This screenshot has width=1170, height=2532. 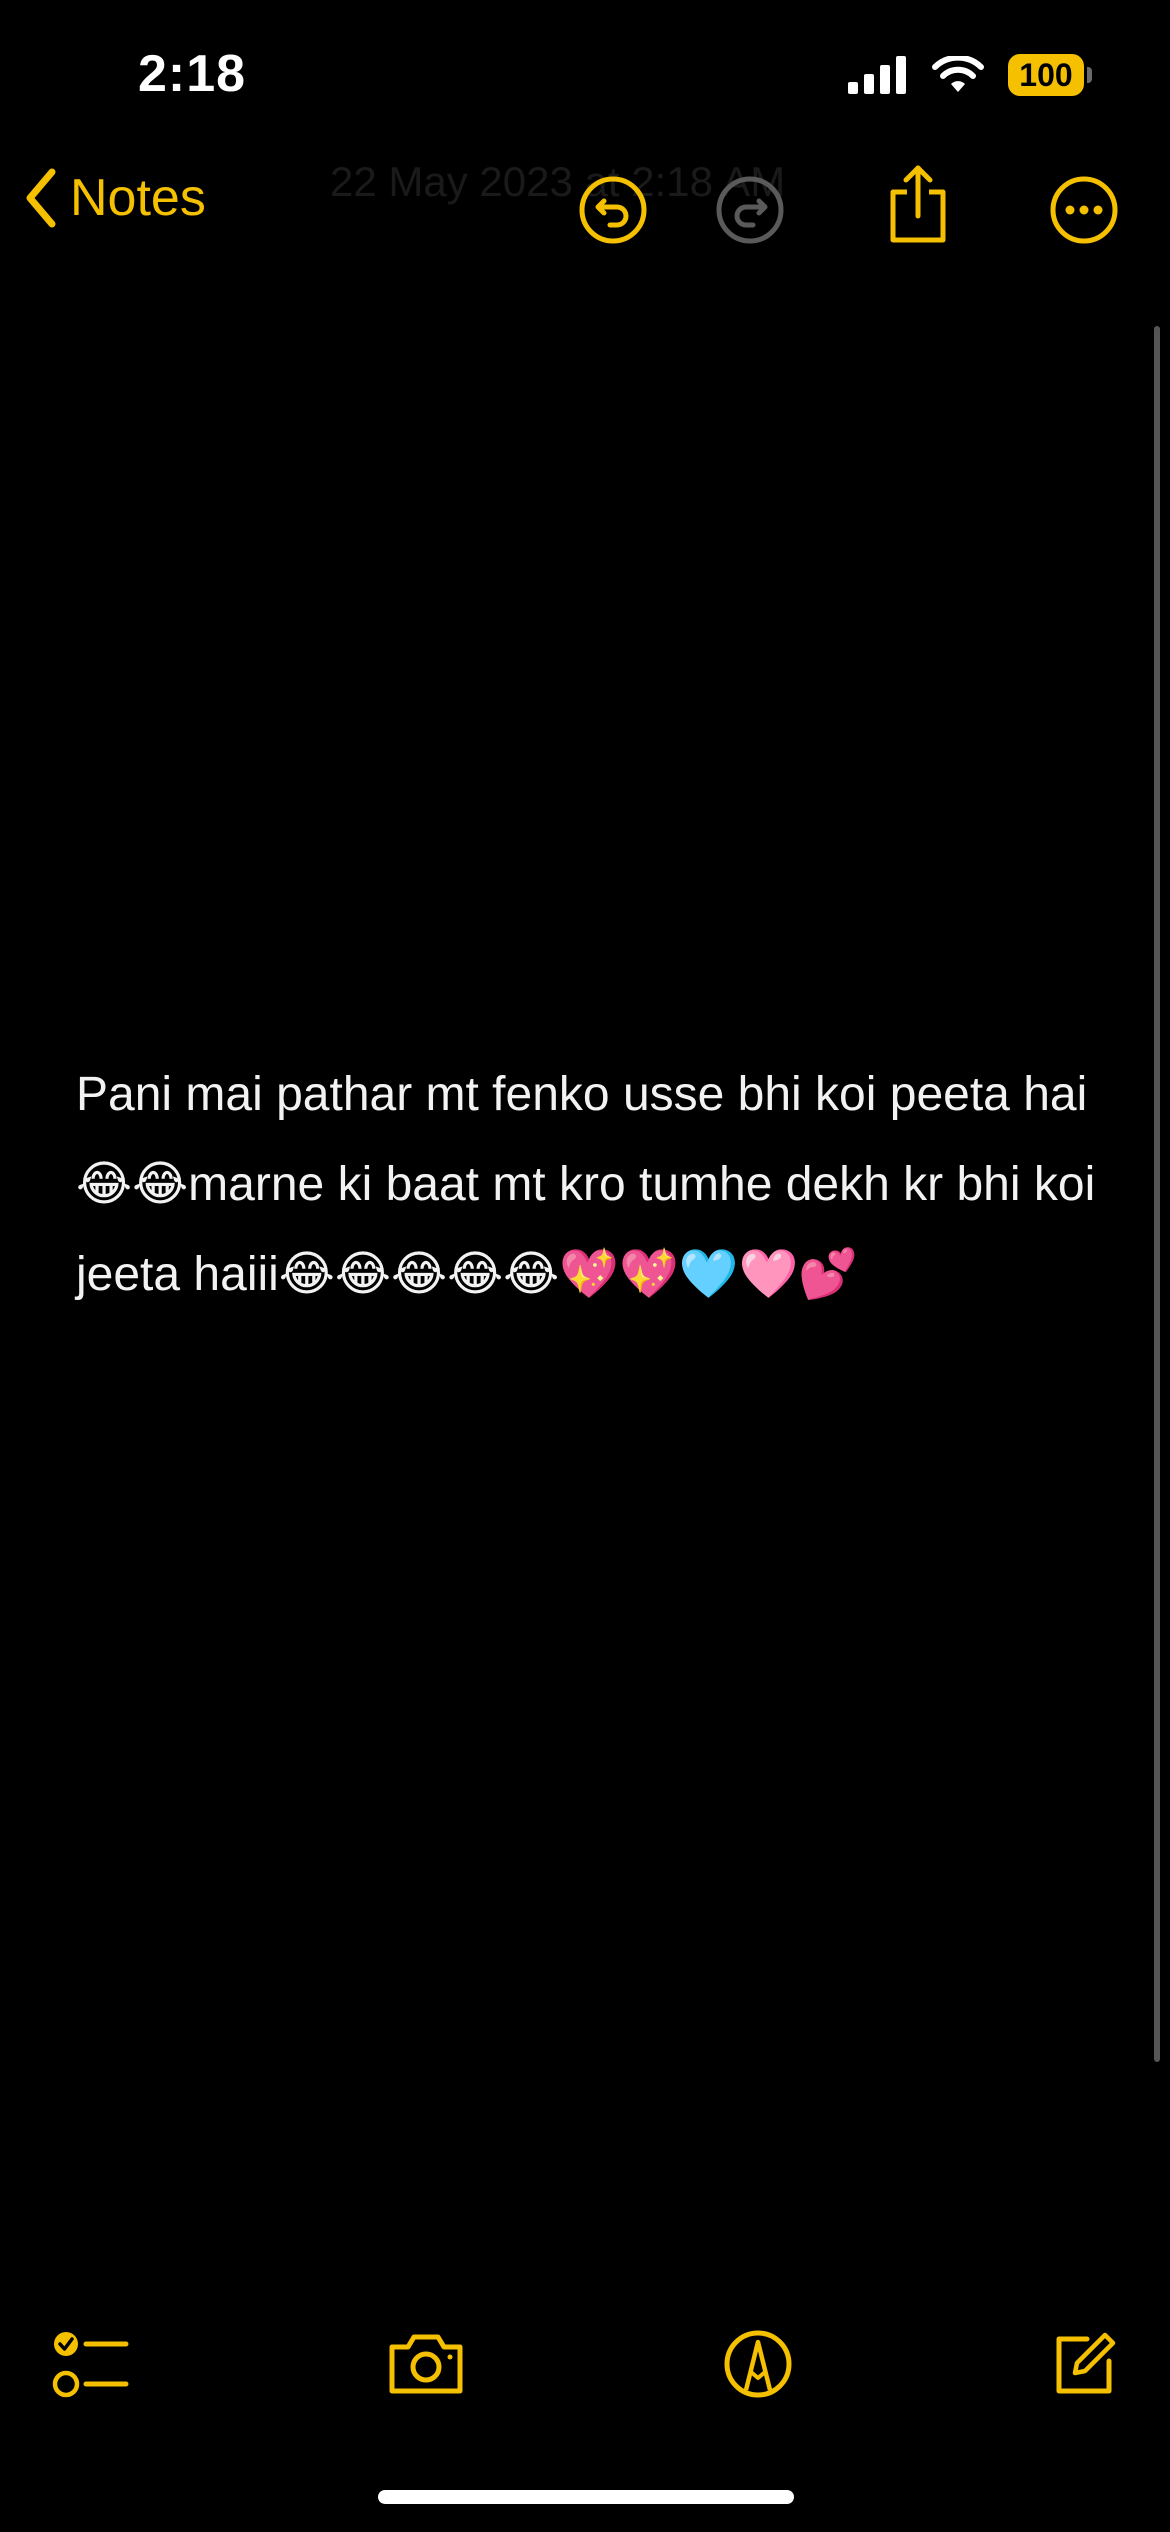 I want to click on status-icons: 100, so click(x=970, y=75).